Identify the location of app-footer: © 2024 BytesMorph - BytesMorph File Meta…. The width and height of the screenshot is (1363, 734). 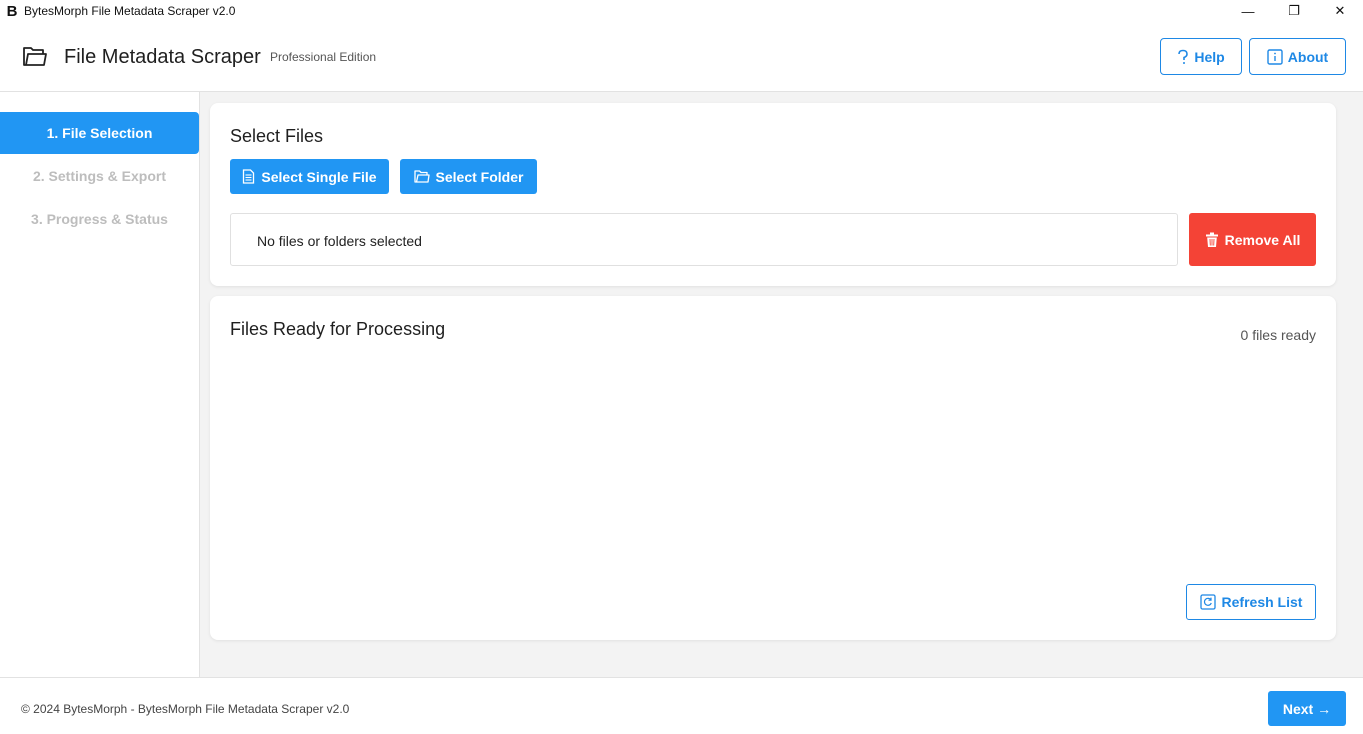
(681, 705).